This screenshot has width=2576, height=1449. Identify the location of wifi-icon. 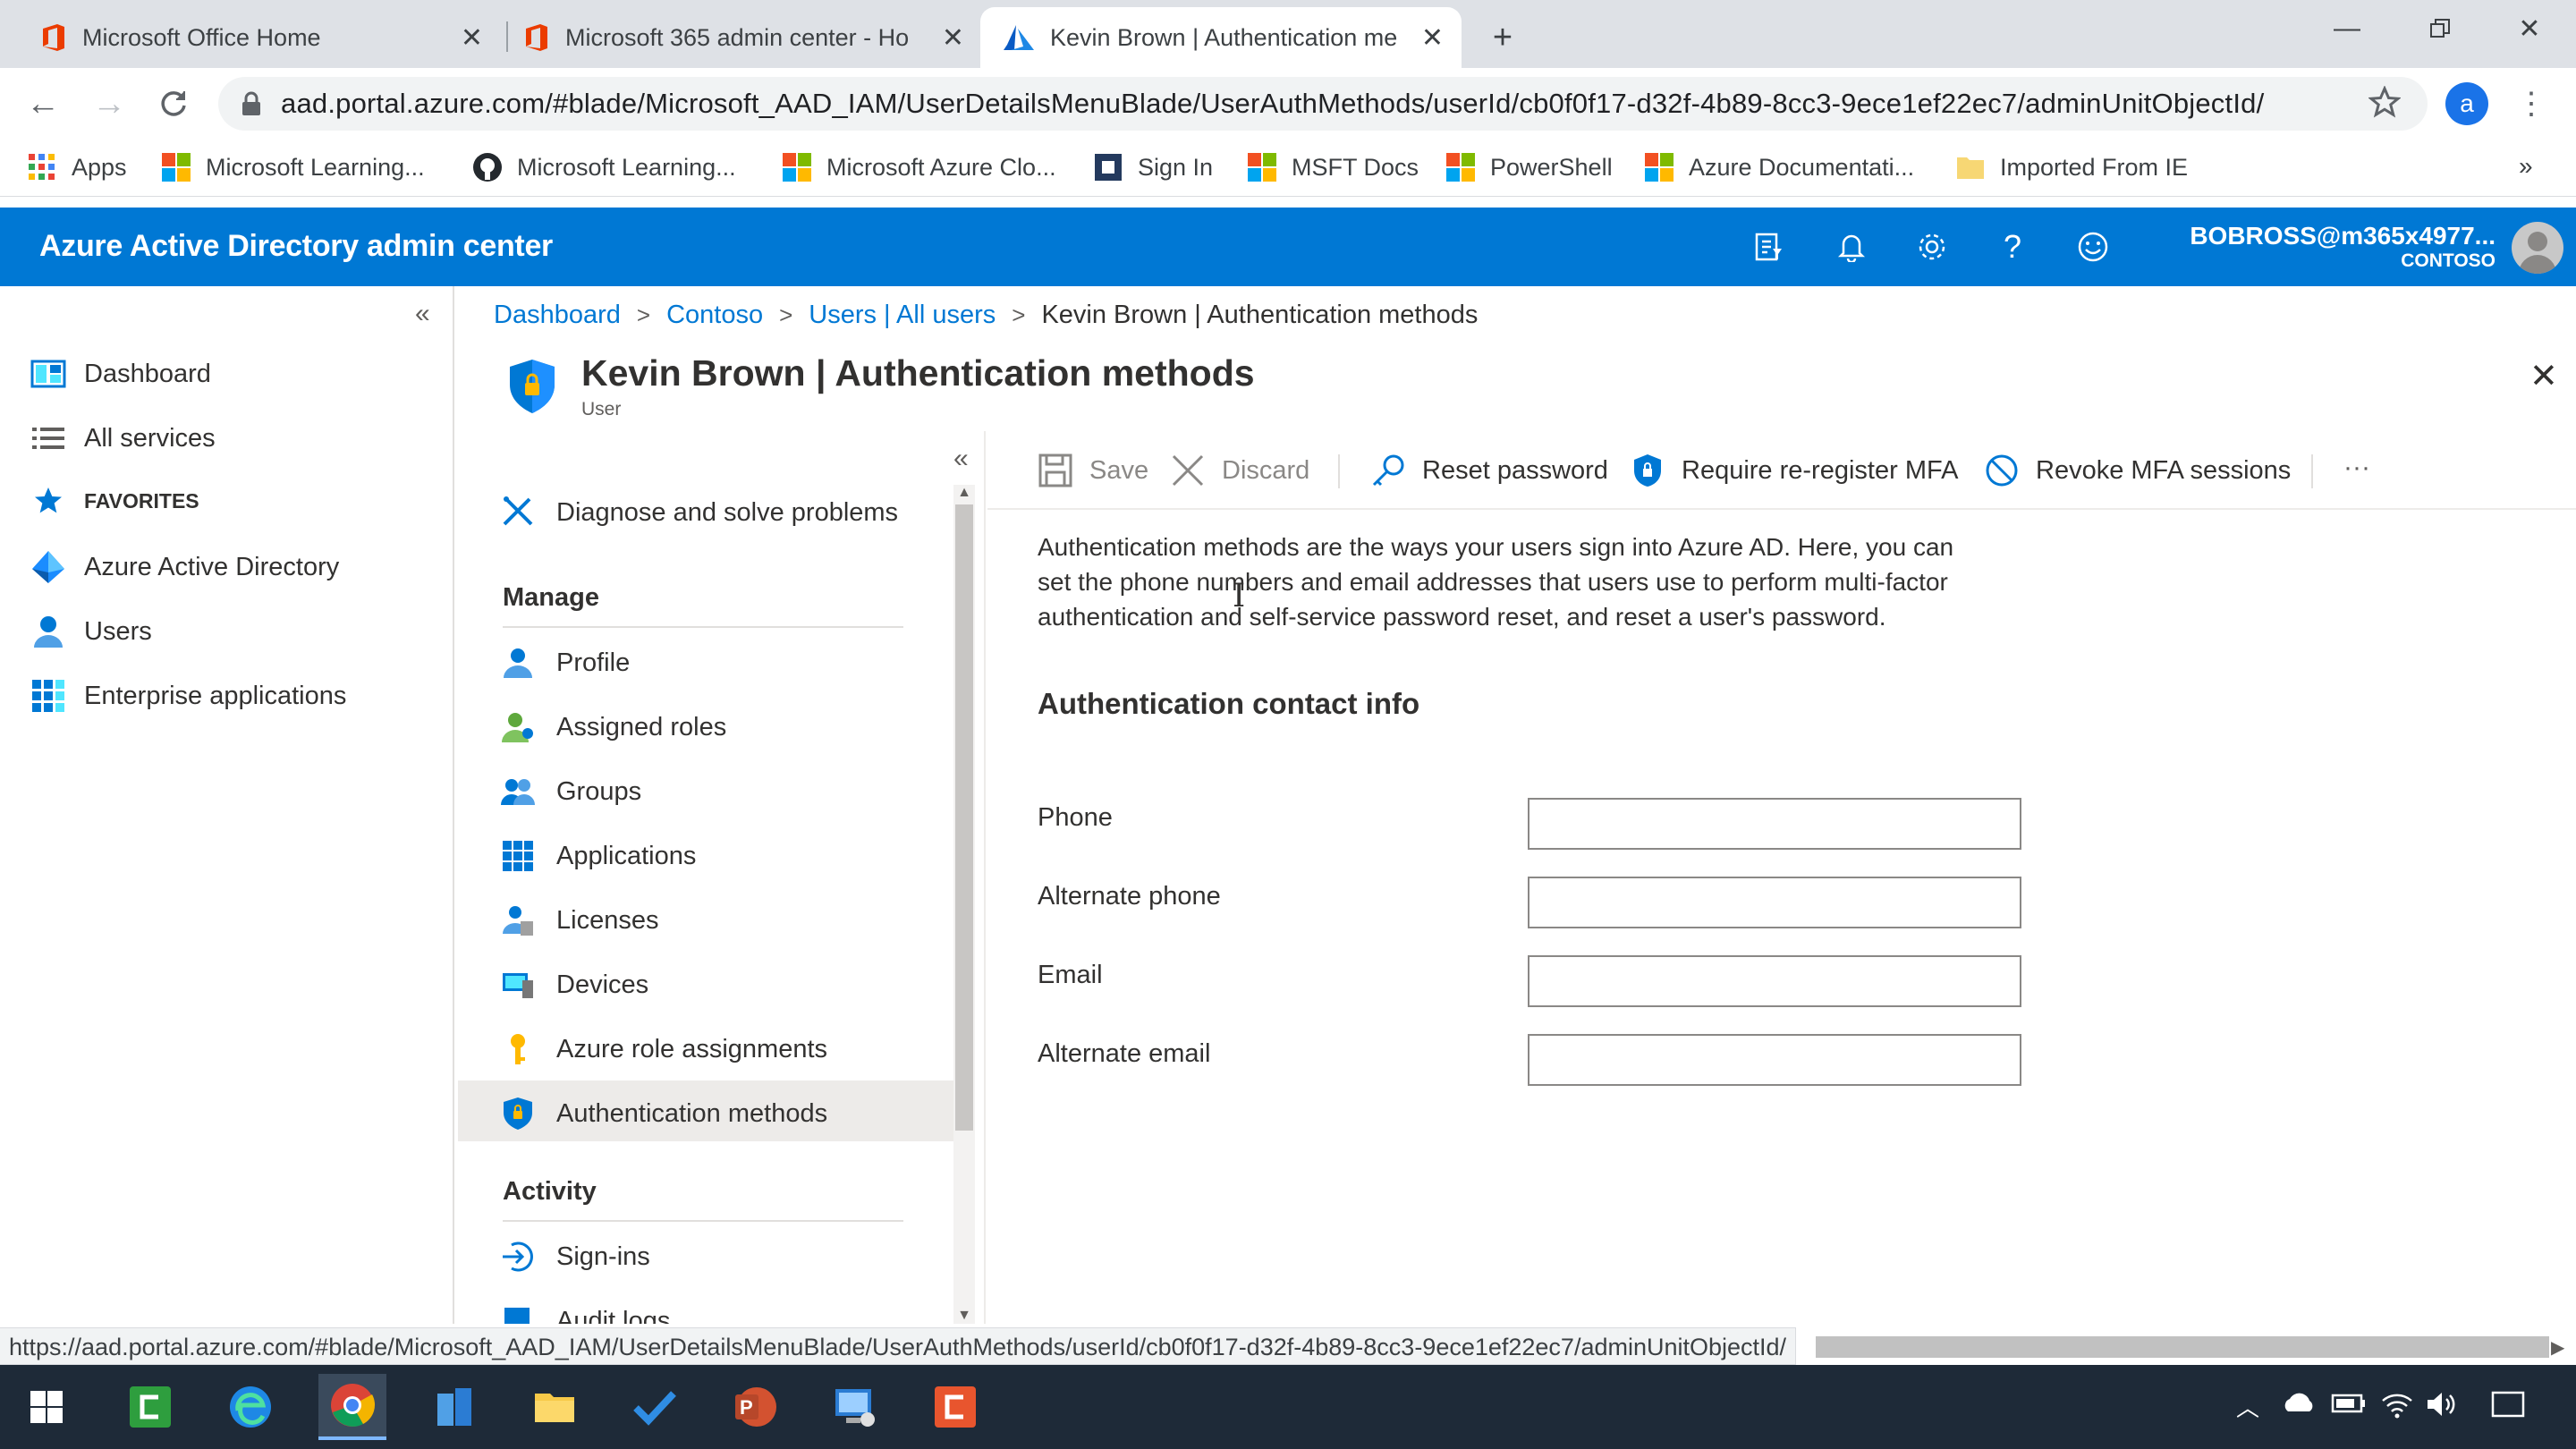
(2397, 1404).